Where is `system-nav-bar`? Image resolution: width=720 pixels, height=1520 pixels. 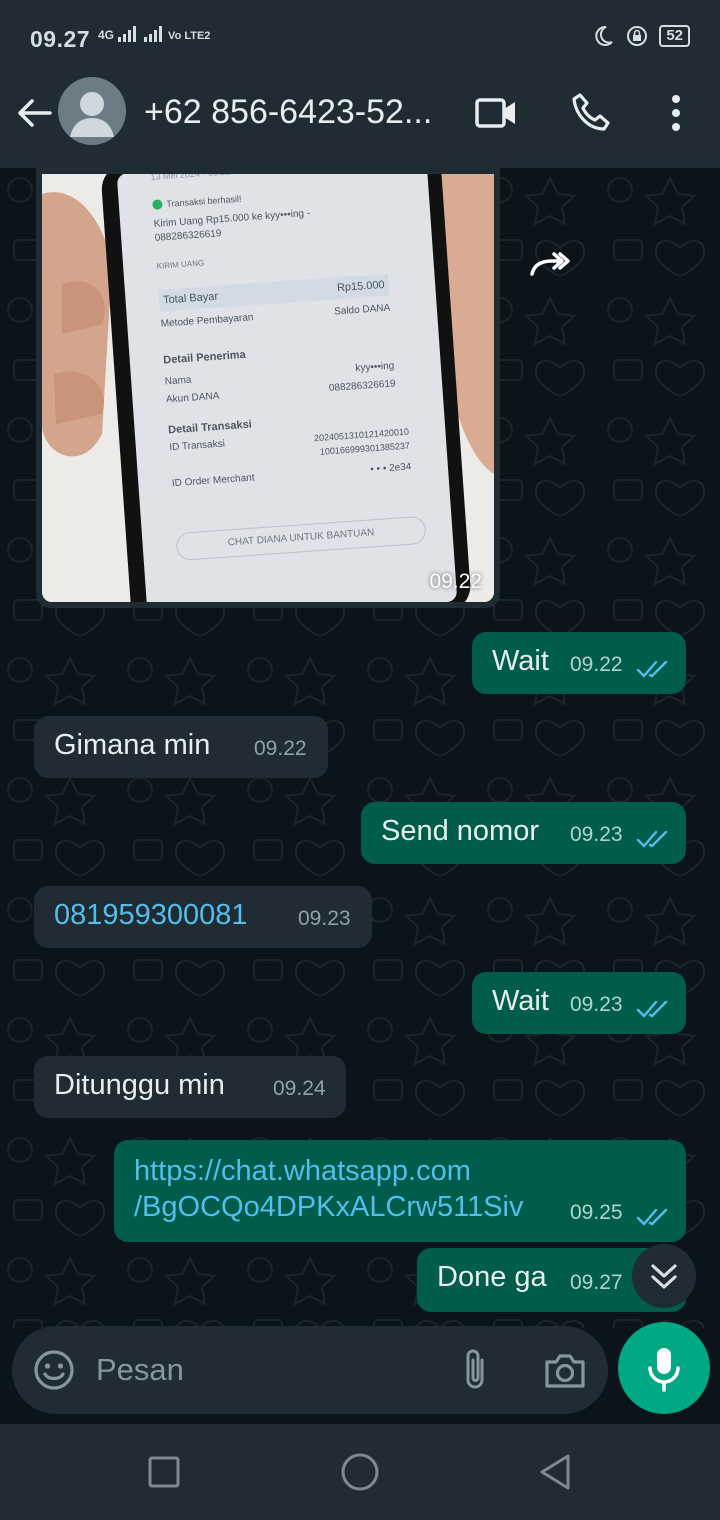
system-nav-bar is located at coordinates (360, 1472).